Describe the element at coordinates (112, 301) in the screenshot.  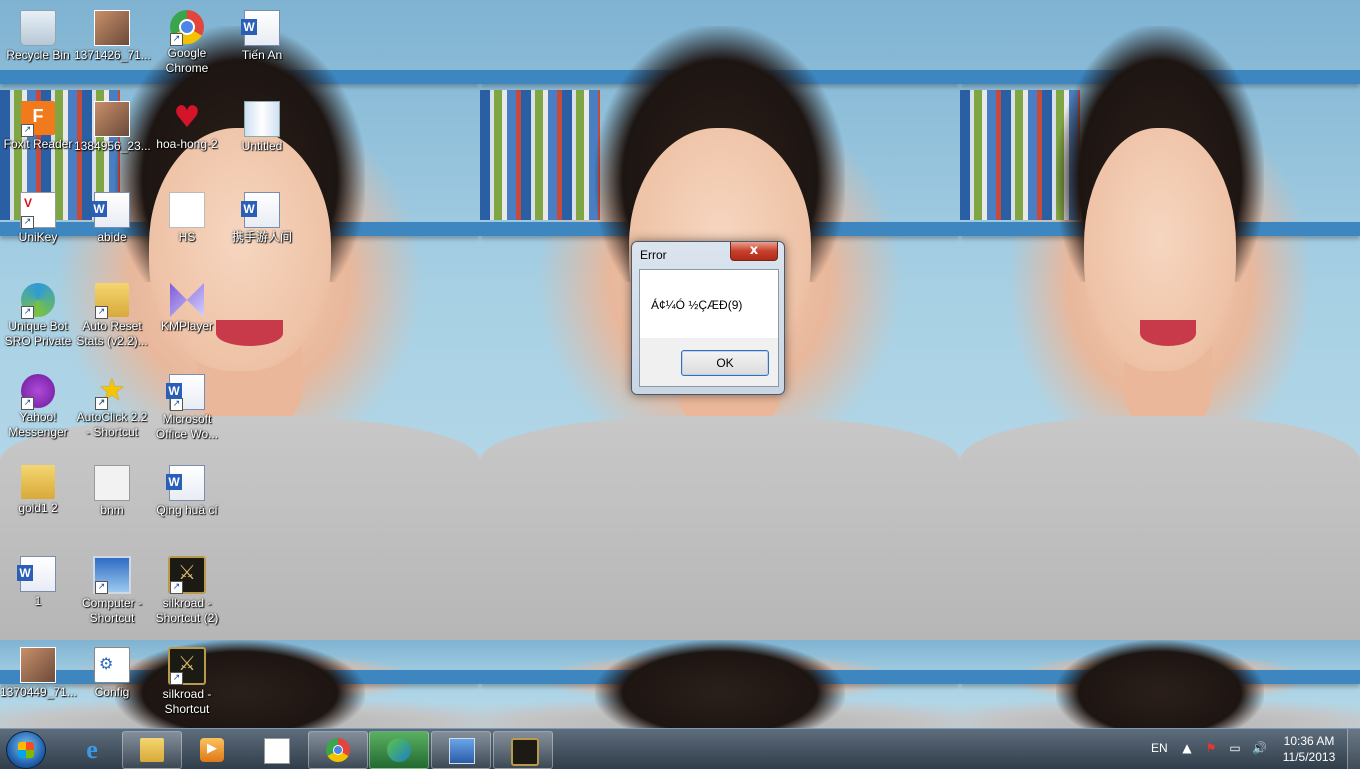
I see `folder-shortcut-icon: ↗` at that location.